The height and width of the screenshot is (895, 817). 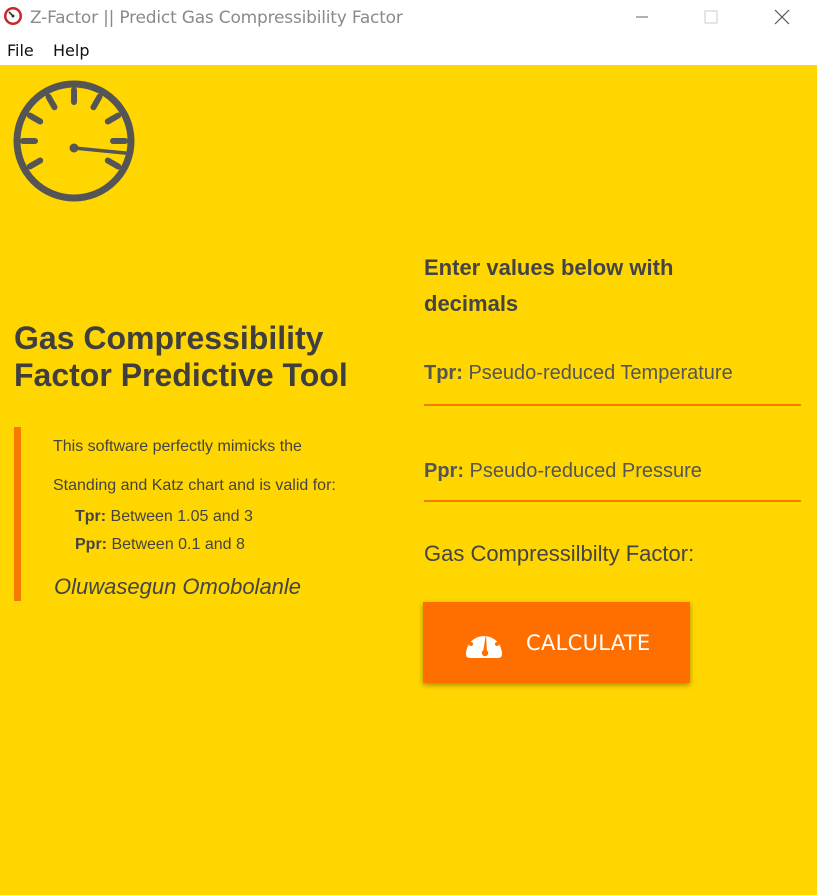 I want to click on tpr-input-placeholder: Tpr: Pseudo-reduced Temperature, so click(x=578, y=373).